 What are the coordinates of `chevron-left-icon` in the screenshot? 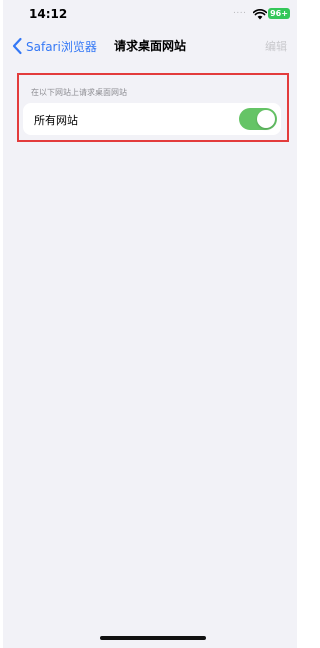 It's located at (17, 46).